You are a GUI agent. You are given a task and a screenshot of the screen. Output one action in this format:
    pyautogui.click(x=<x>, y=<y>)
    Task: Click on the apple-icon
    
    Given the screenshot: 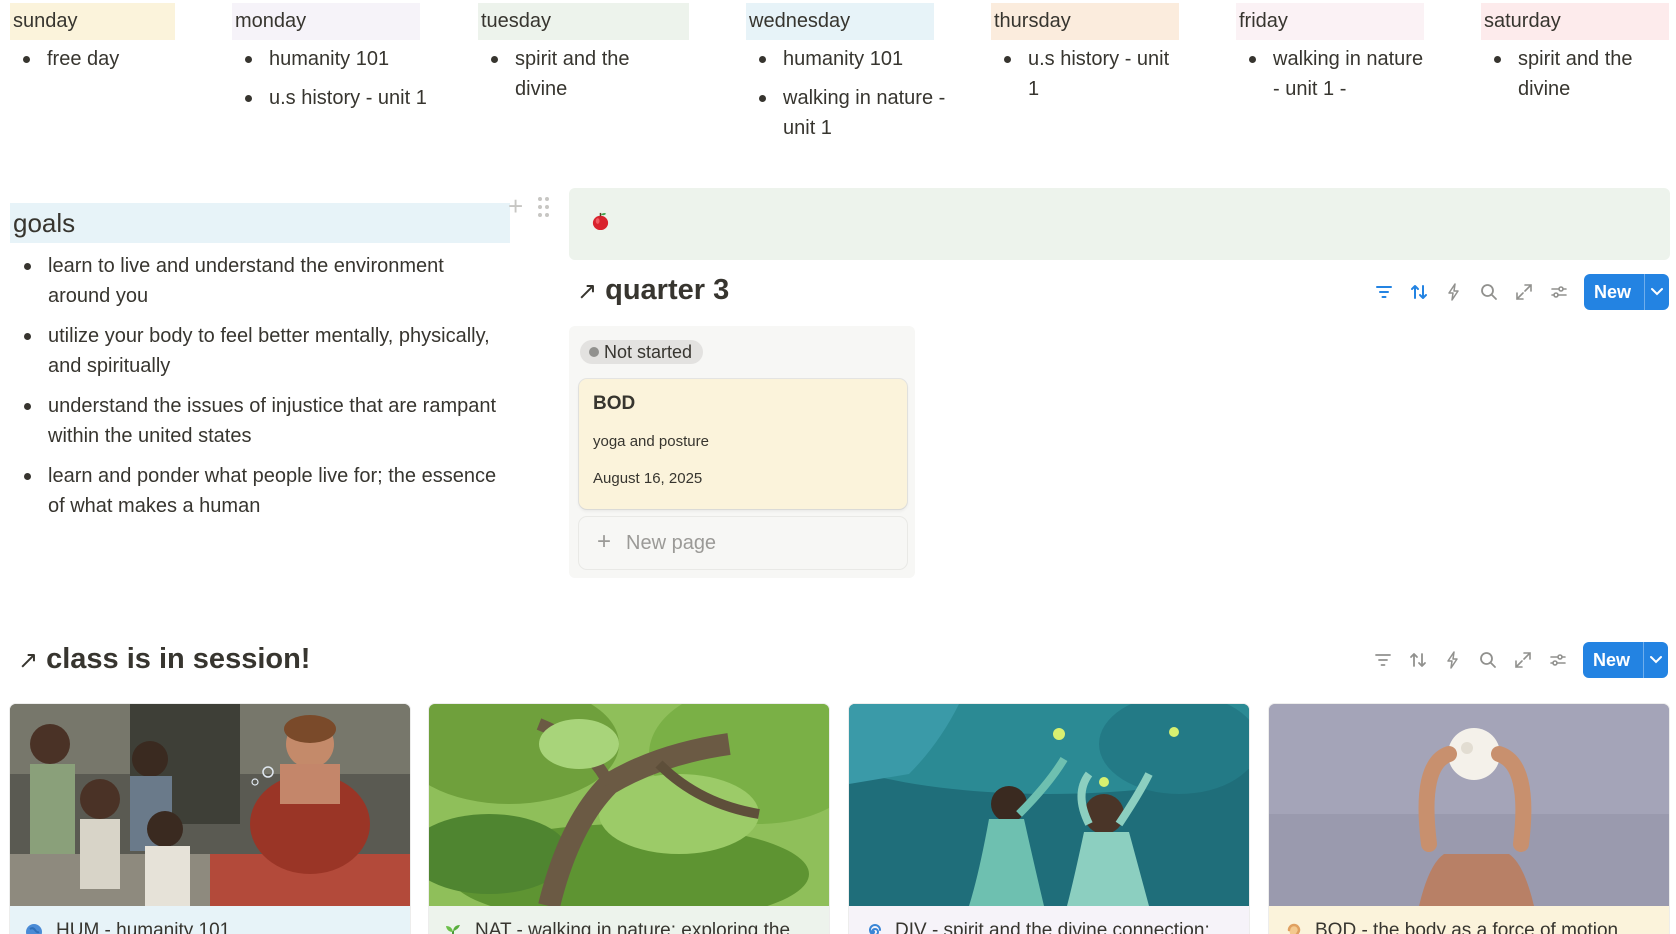 What is the action you would take?
    pyautogui.click(x=600, y=221)
    